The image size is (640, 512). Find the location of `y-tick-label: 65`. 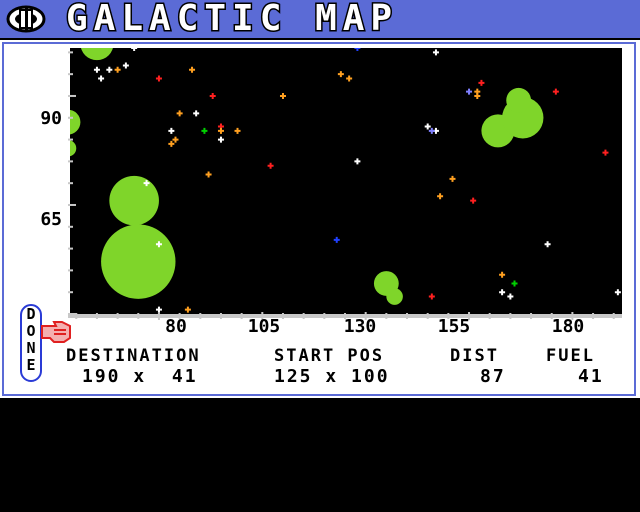

y-tick-label: 65 is located at coordinates (51, 219).